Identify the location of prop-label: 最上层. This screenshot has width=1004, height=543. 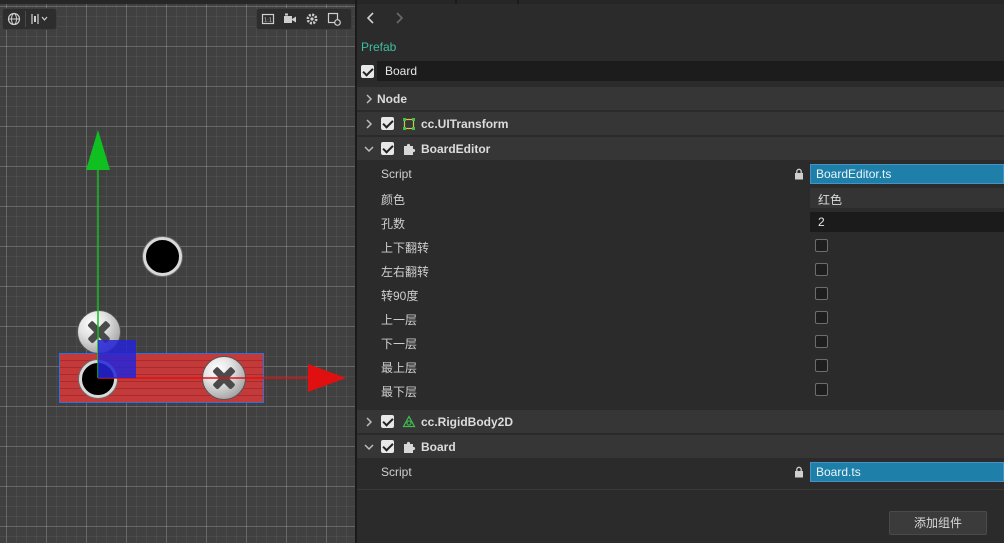
(399, 368).